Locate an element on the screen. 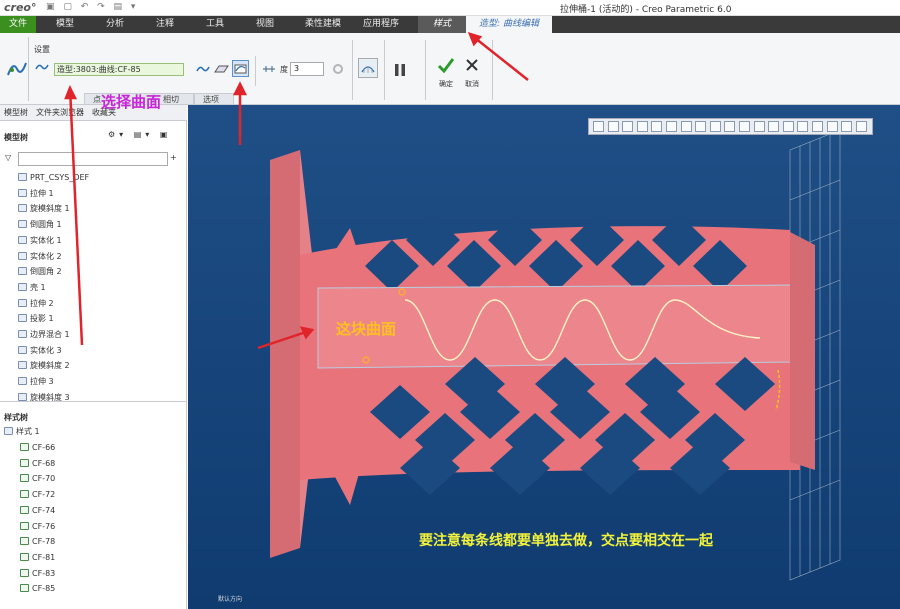 The image size is (900, 609). tab-tools: 工具 is located at coordinates (215, 24).